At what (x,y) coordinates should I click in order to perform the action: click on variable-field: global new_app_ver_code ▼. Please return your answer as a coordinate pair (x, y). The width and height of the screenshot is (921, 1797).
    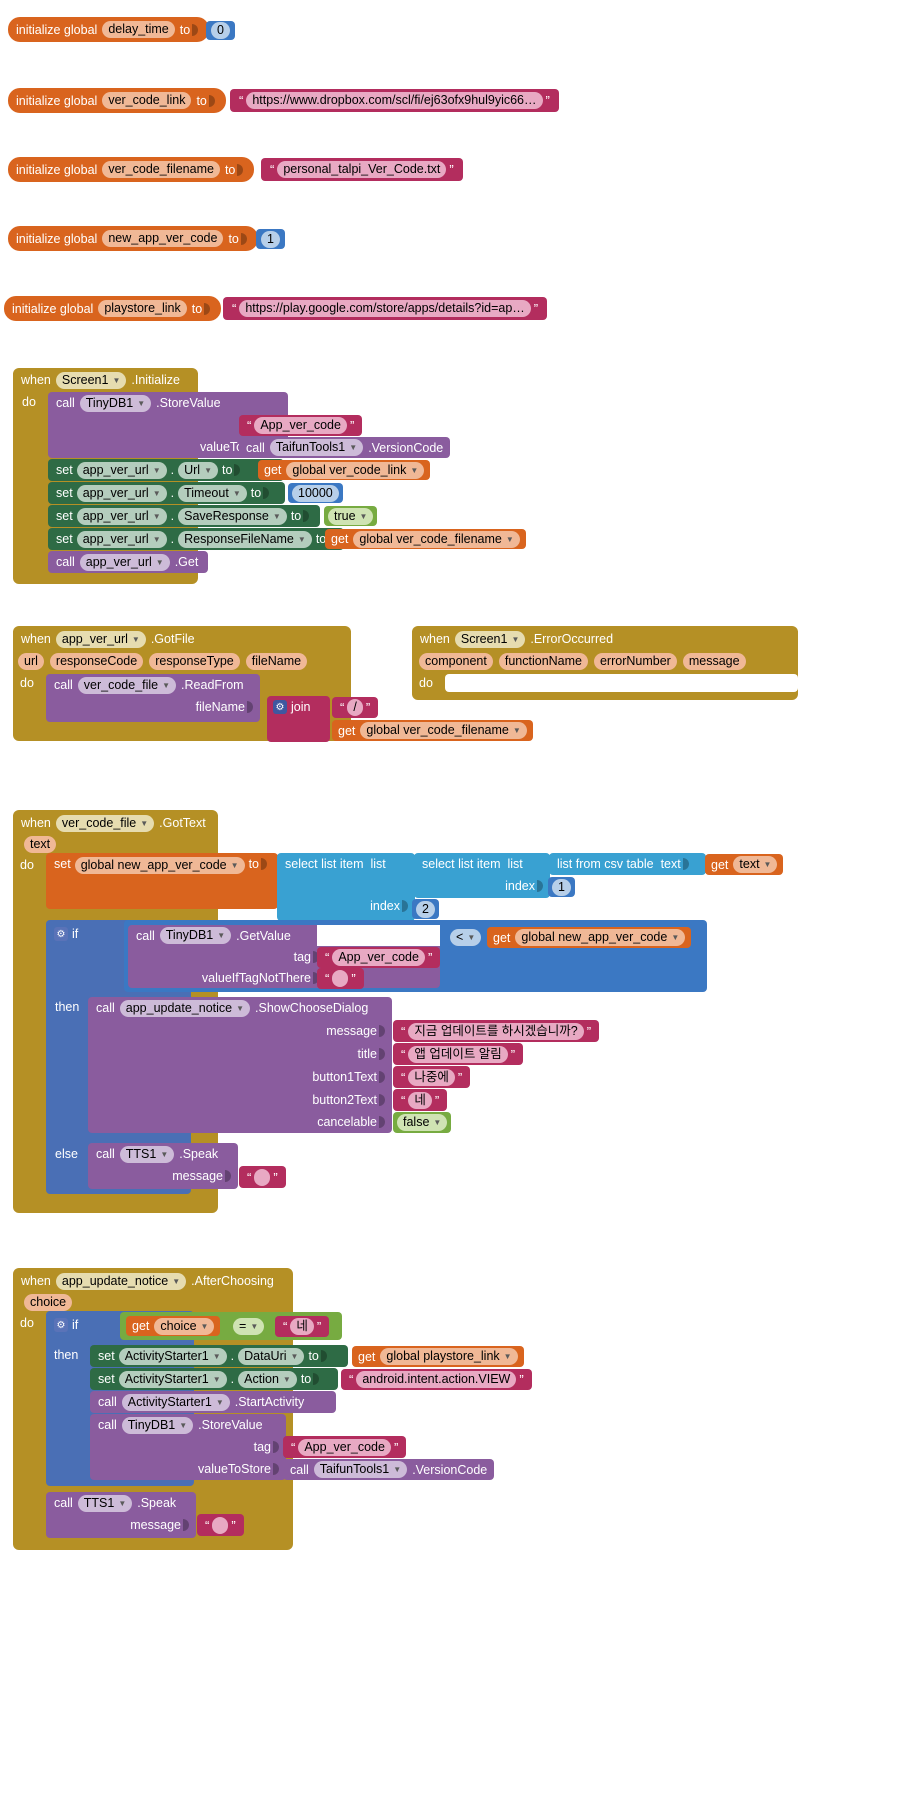
    Looking at the image, I should click on (159, 865).